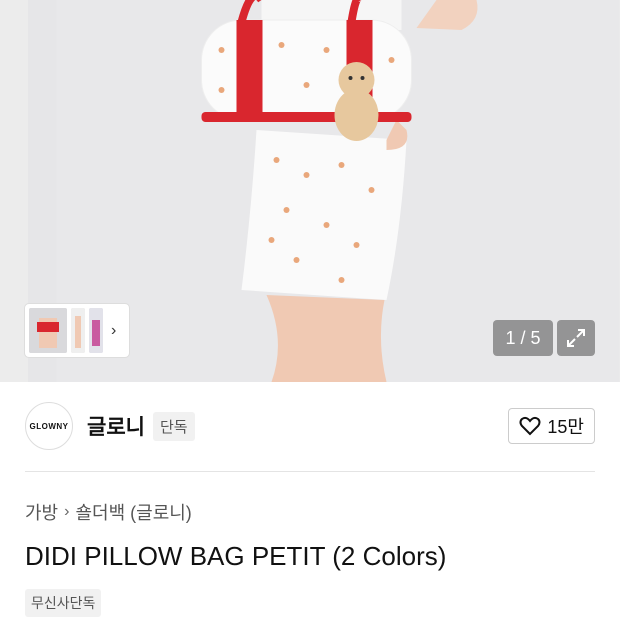  What do you see at coordinates (173, 426) in the screenshot?
I see `exclusive-badge: 단독` at bounding box center [173, 426].